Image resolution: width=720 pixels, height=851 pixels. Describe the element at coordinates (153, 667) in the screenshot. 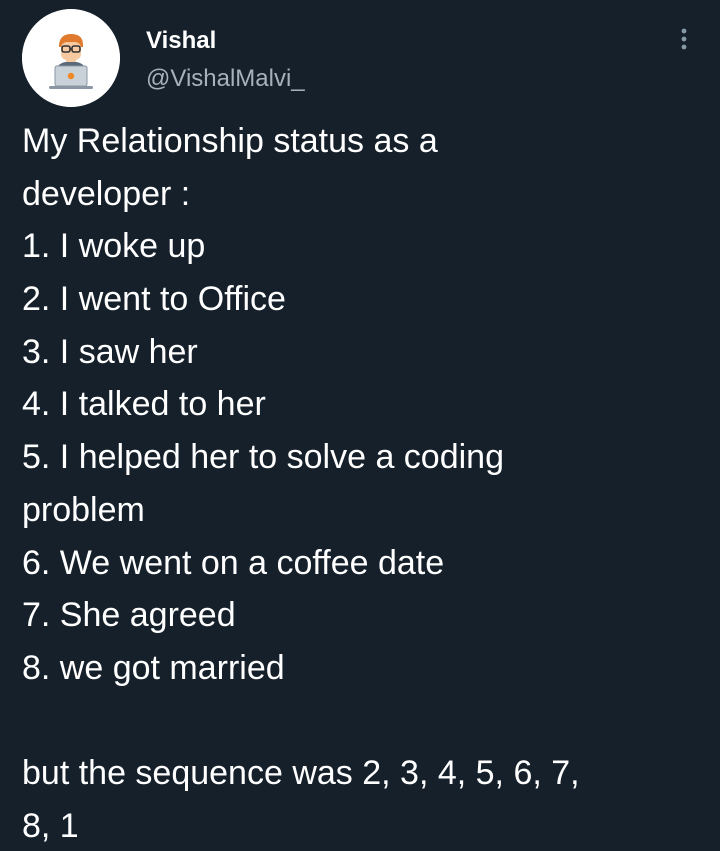

I see `tweet-line: 8. we got married` at that location.